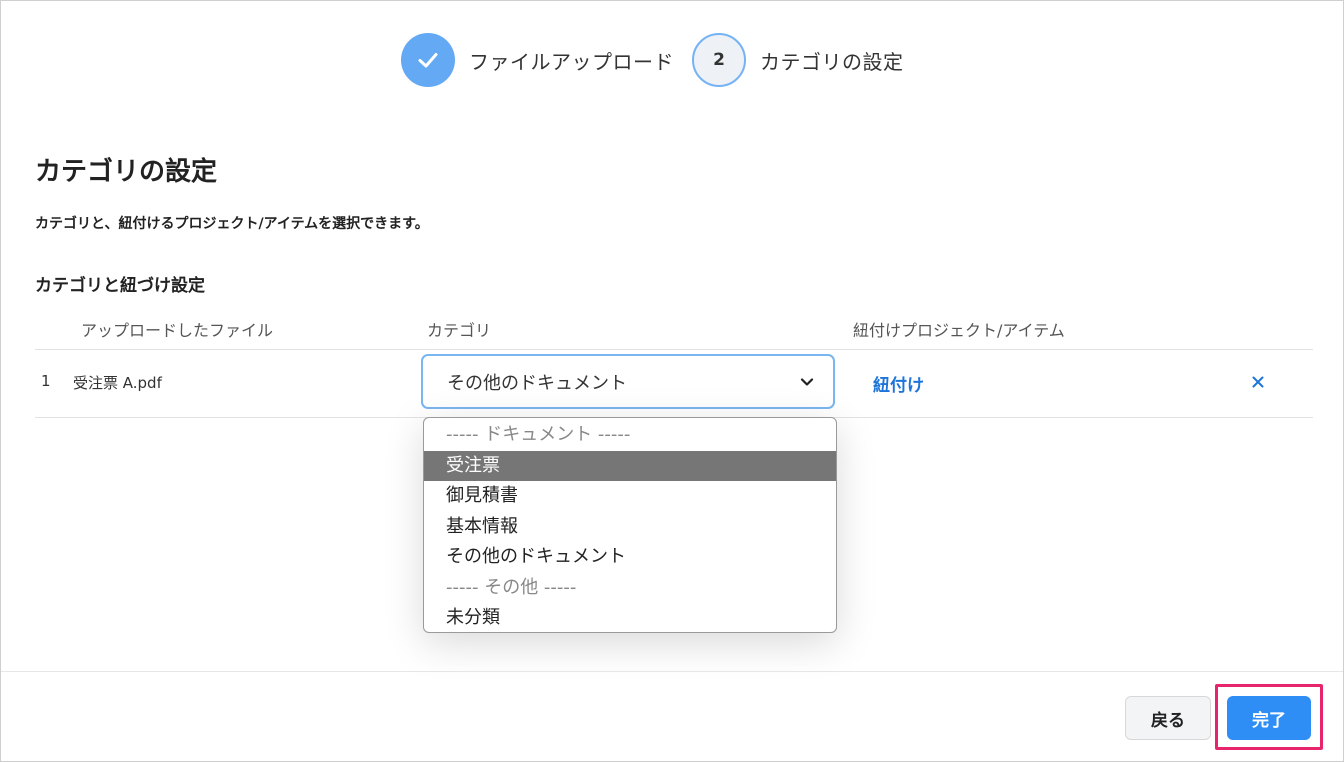 The image size is (1344, 762). I want to click on chevron-down-icon, so click(807, 382).